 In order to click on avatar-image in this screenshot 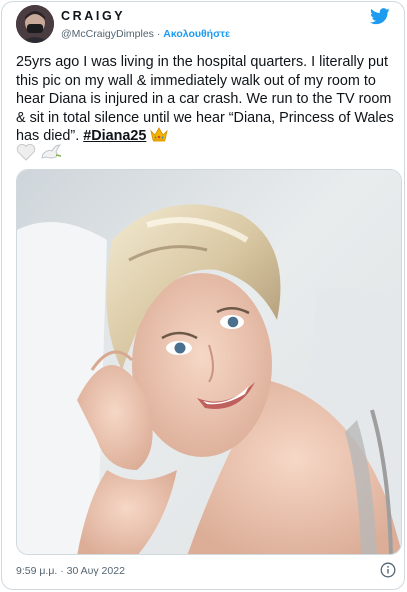, I will do `click(35, 24)`.